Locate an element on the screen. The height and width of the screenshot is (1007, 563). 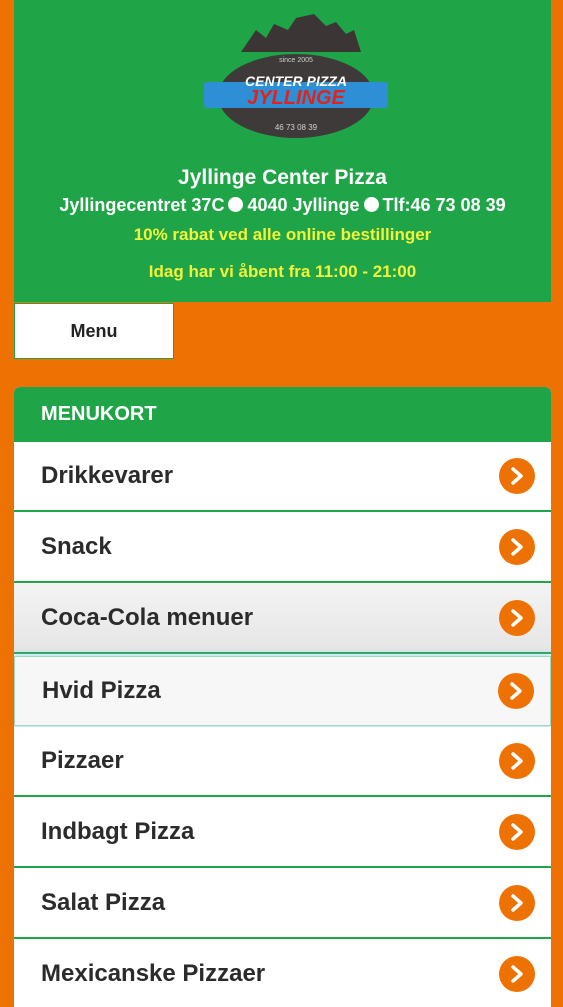
menu-item-label: Snack is located at coordinates (76, 546).